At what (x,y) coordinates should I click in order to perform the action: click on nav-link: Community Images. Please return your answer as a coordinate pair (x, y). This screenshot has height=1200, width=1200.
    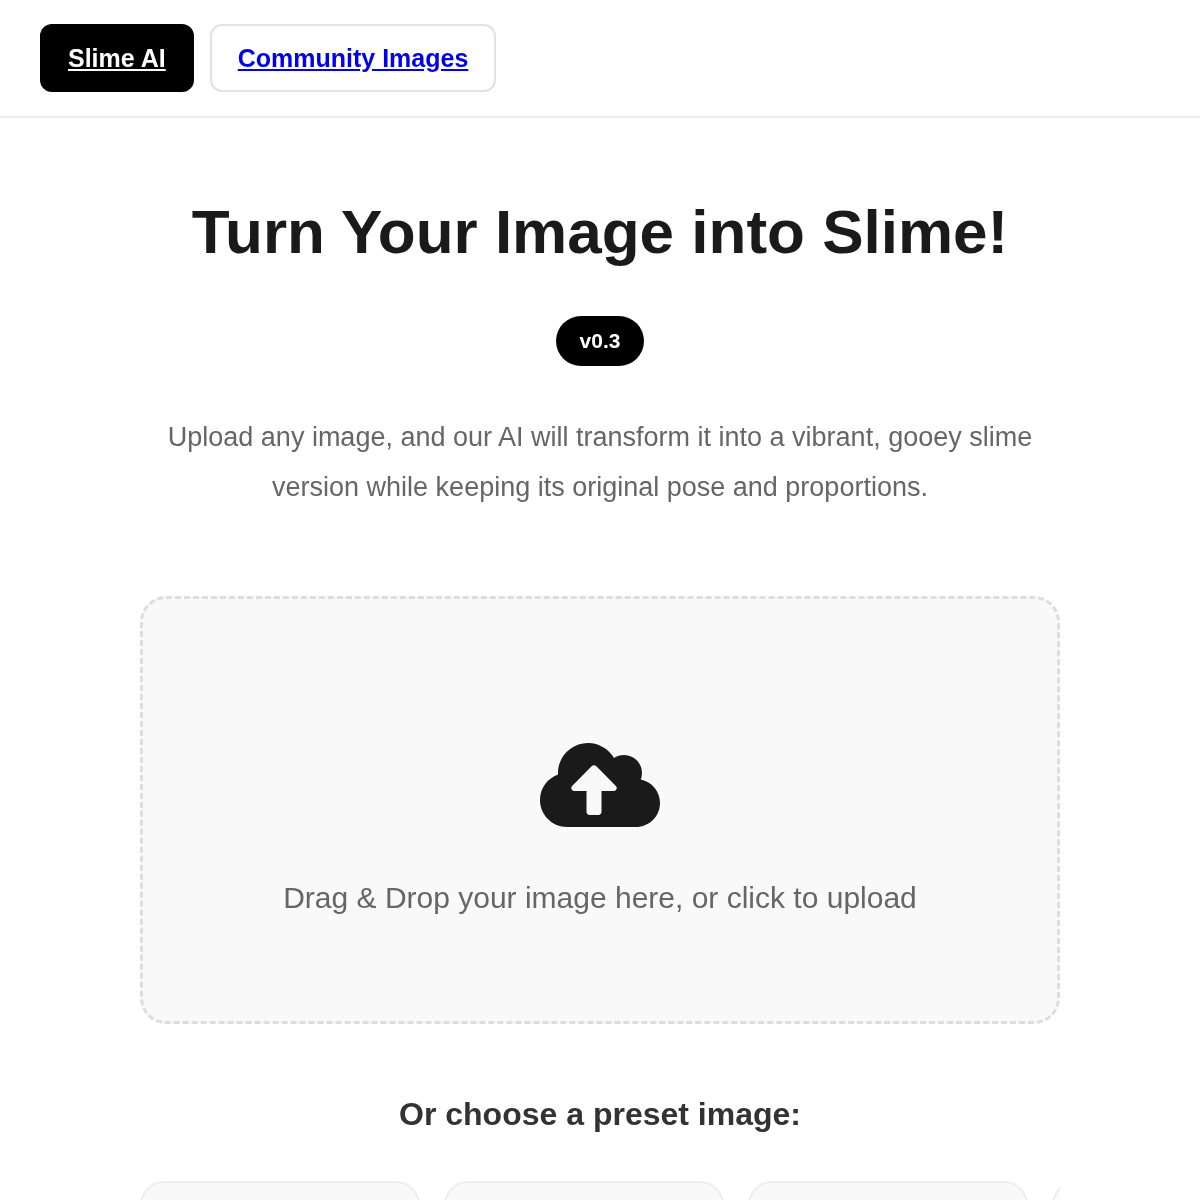
    Looking at the image, I should click on (353, 58).